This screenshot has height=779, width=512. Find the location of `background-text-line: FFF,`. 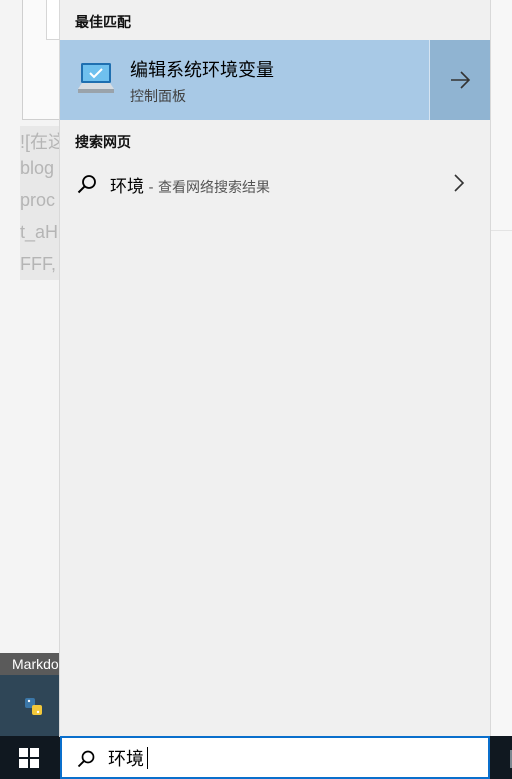

background-text-line: FFF, is located at coordinates (38, 264).